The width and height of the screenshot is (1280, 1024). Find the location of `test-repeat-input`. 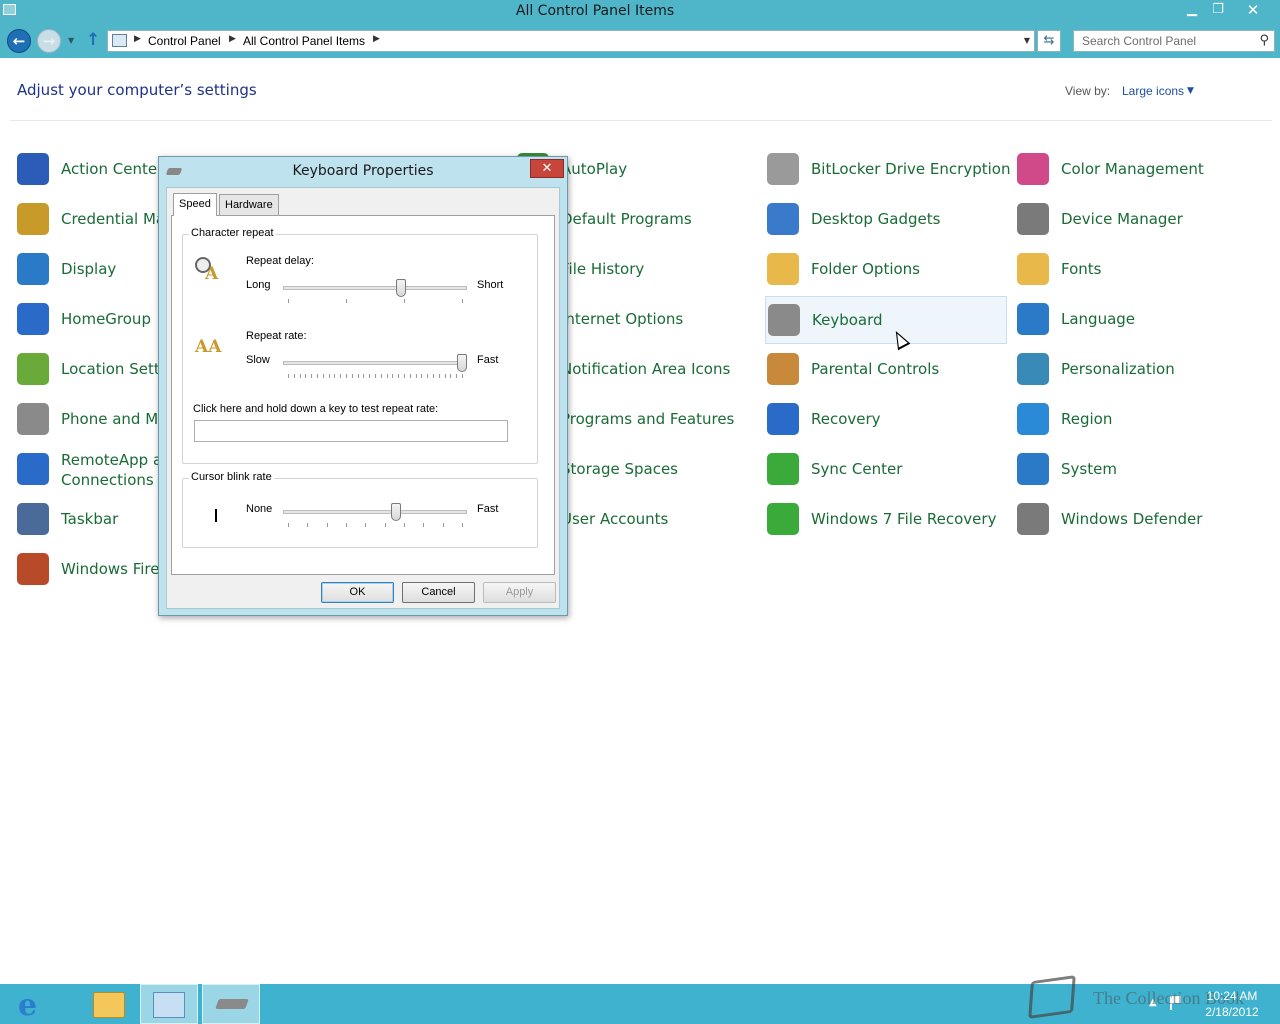

test-repeat-input is located at coordinates (351, 431).